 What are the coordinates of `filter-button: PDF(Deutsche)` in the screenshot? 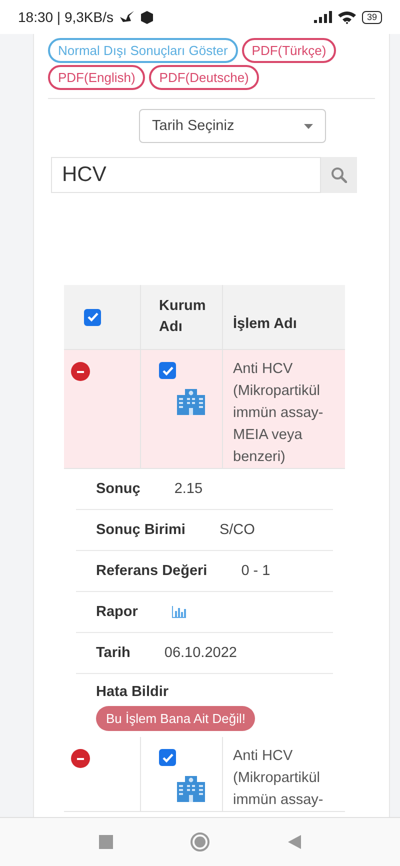 It's located at (204, 77).